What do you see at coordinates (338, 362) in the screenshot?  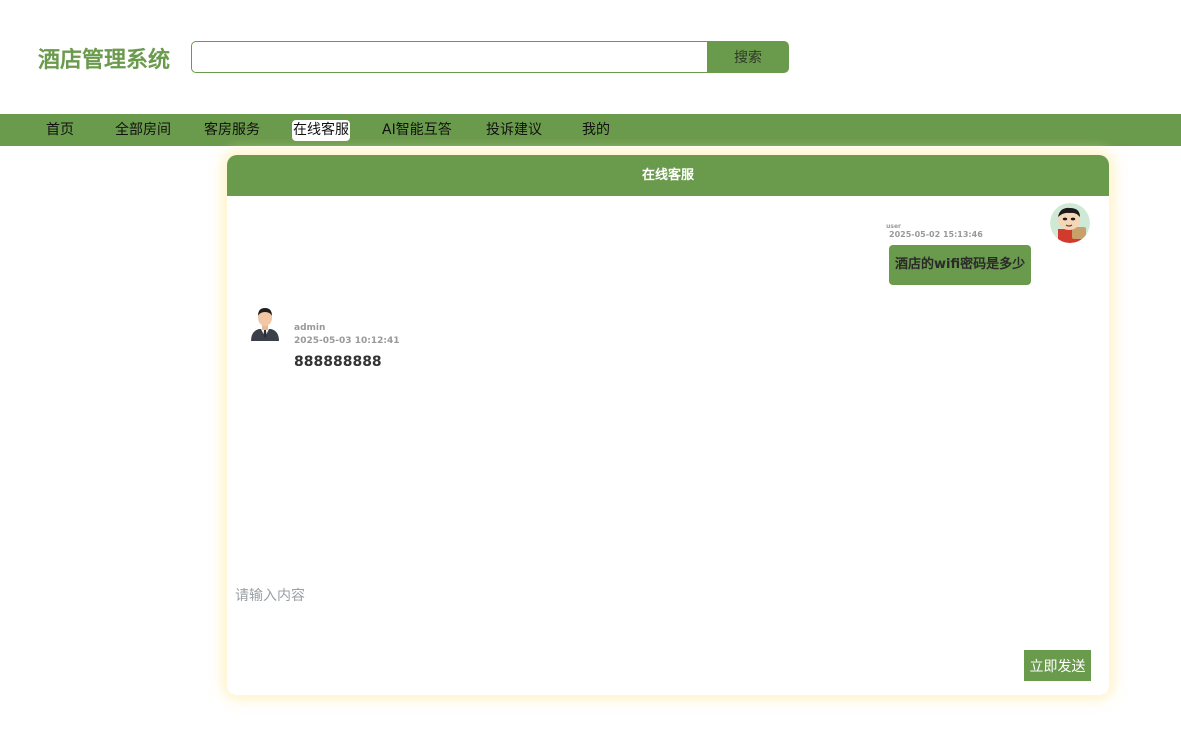 I see `admin-message-text: 888888888` at bounding box center [338, 362].